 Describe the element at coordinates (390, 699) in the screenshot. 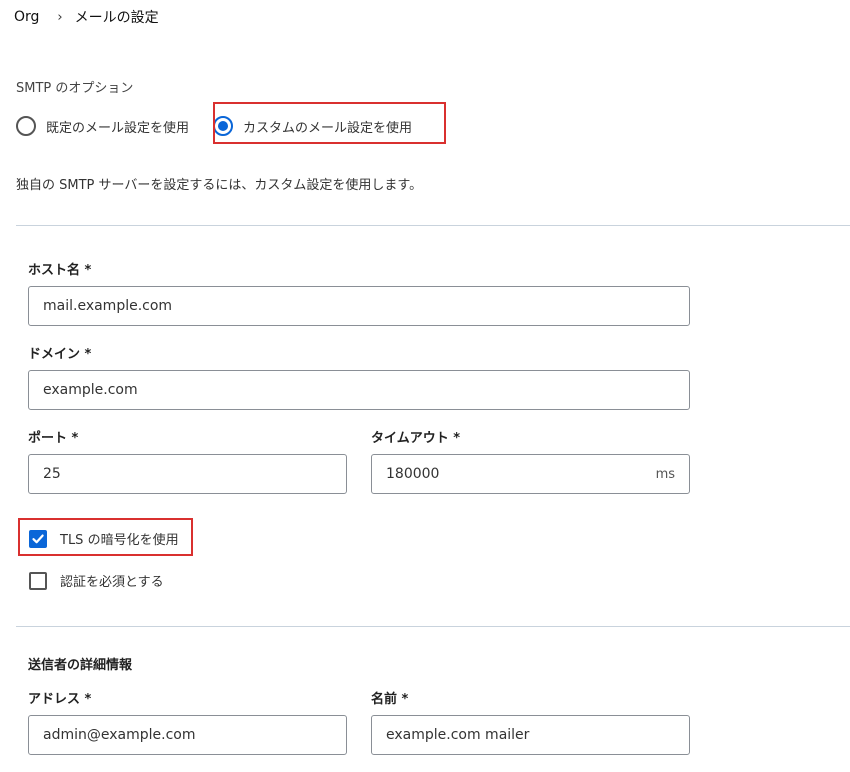

I see `name-label: 名前 *` at that location.